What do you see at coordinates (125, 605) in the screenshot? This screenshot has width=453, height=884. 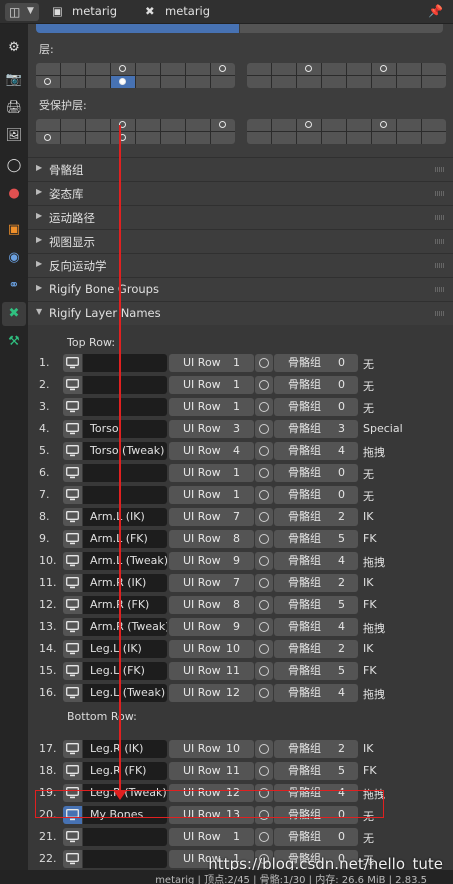 I see `layer-name-field: Arm.R (FK)` at bounding box center [125, 605].